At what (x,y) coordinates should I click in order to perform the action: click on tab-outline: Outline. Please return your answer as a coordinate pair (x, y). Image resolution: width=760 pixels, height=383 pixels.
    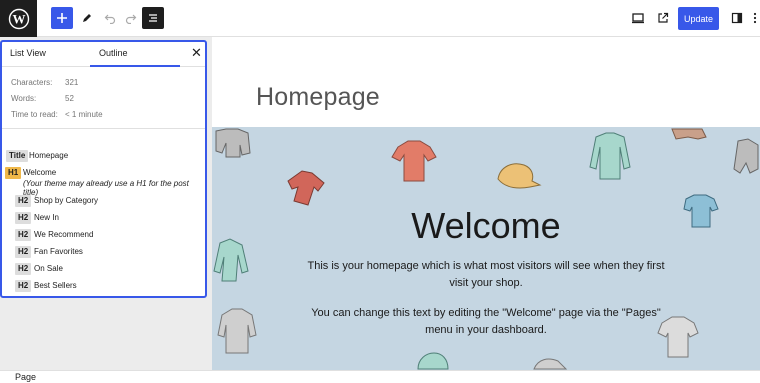
    Looking at the image, I should click on (113, 53).